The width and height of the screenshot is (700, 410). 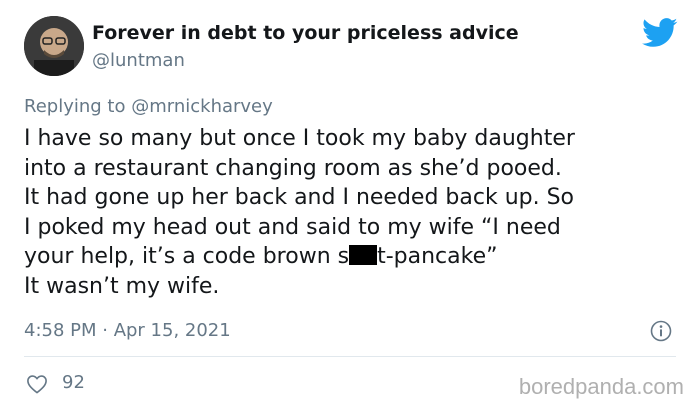 I want to click on reply-mention-link: @mrnickharvey, so click(x=202, y=106).